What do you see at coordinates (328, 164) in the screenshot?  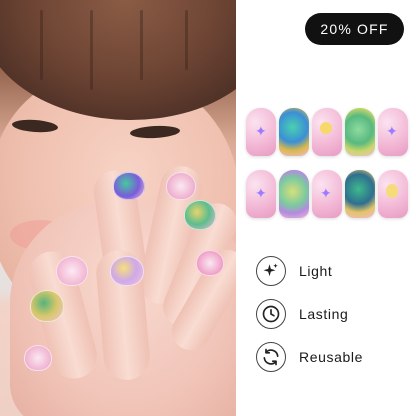 I see `nail-set-grid: ✦ ✦ ✦ ✦` at bounding box center [328, 164].